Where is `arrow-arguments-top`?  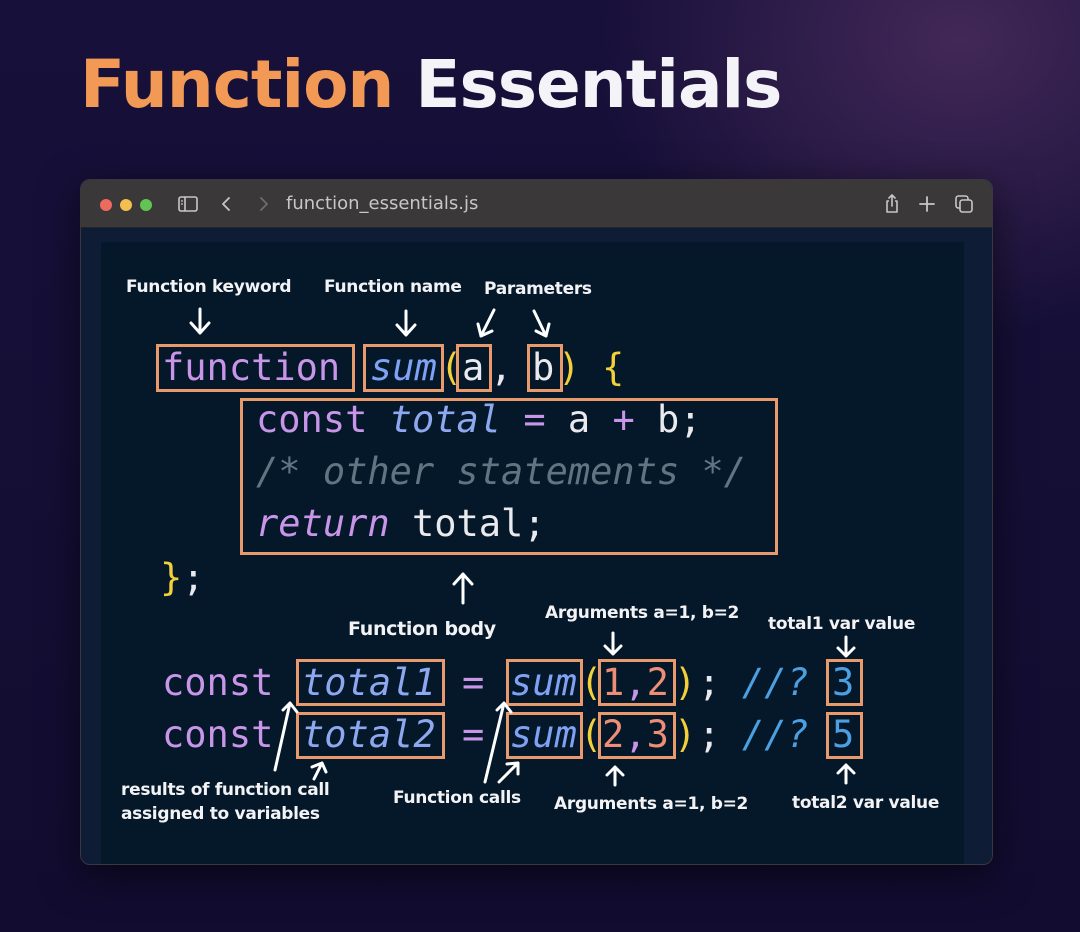
arrow-arguments-top is located at coordinates (613, 643).